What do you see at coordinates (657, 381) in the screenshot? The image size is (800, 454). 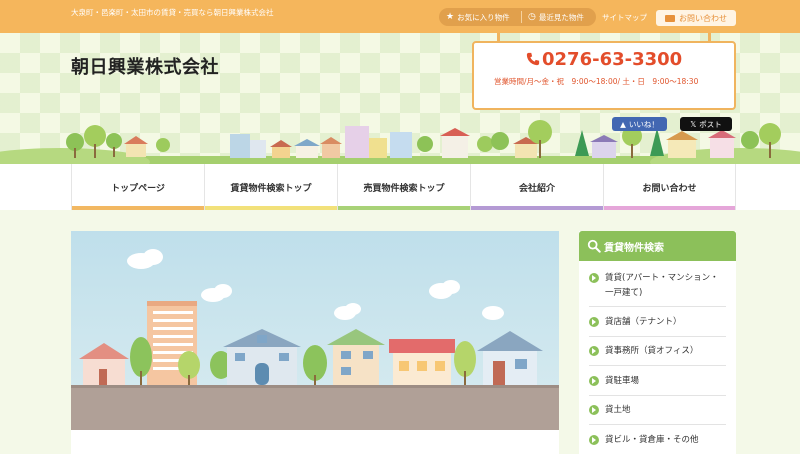 I see `sidebar-item-parking: 貸駐車場` at bounding box center [657, 381].